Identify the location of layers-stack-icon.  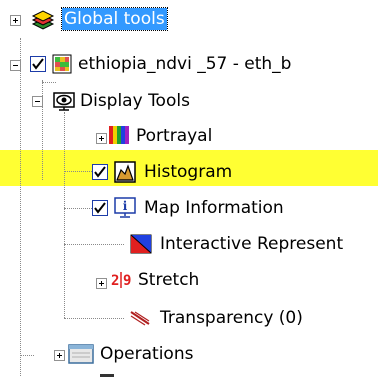
(43, 20).